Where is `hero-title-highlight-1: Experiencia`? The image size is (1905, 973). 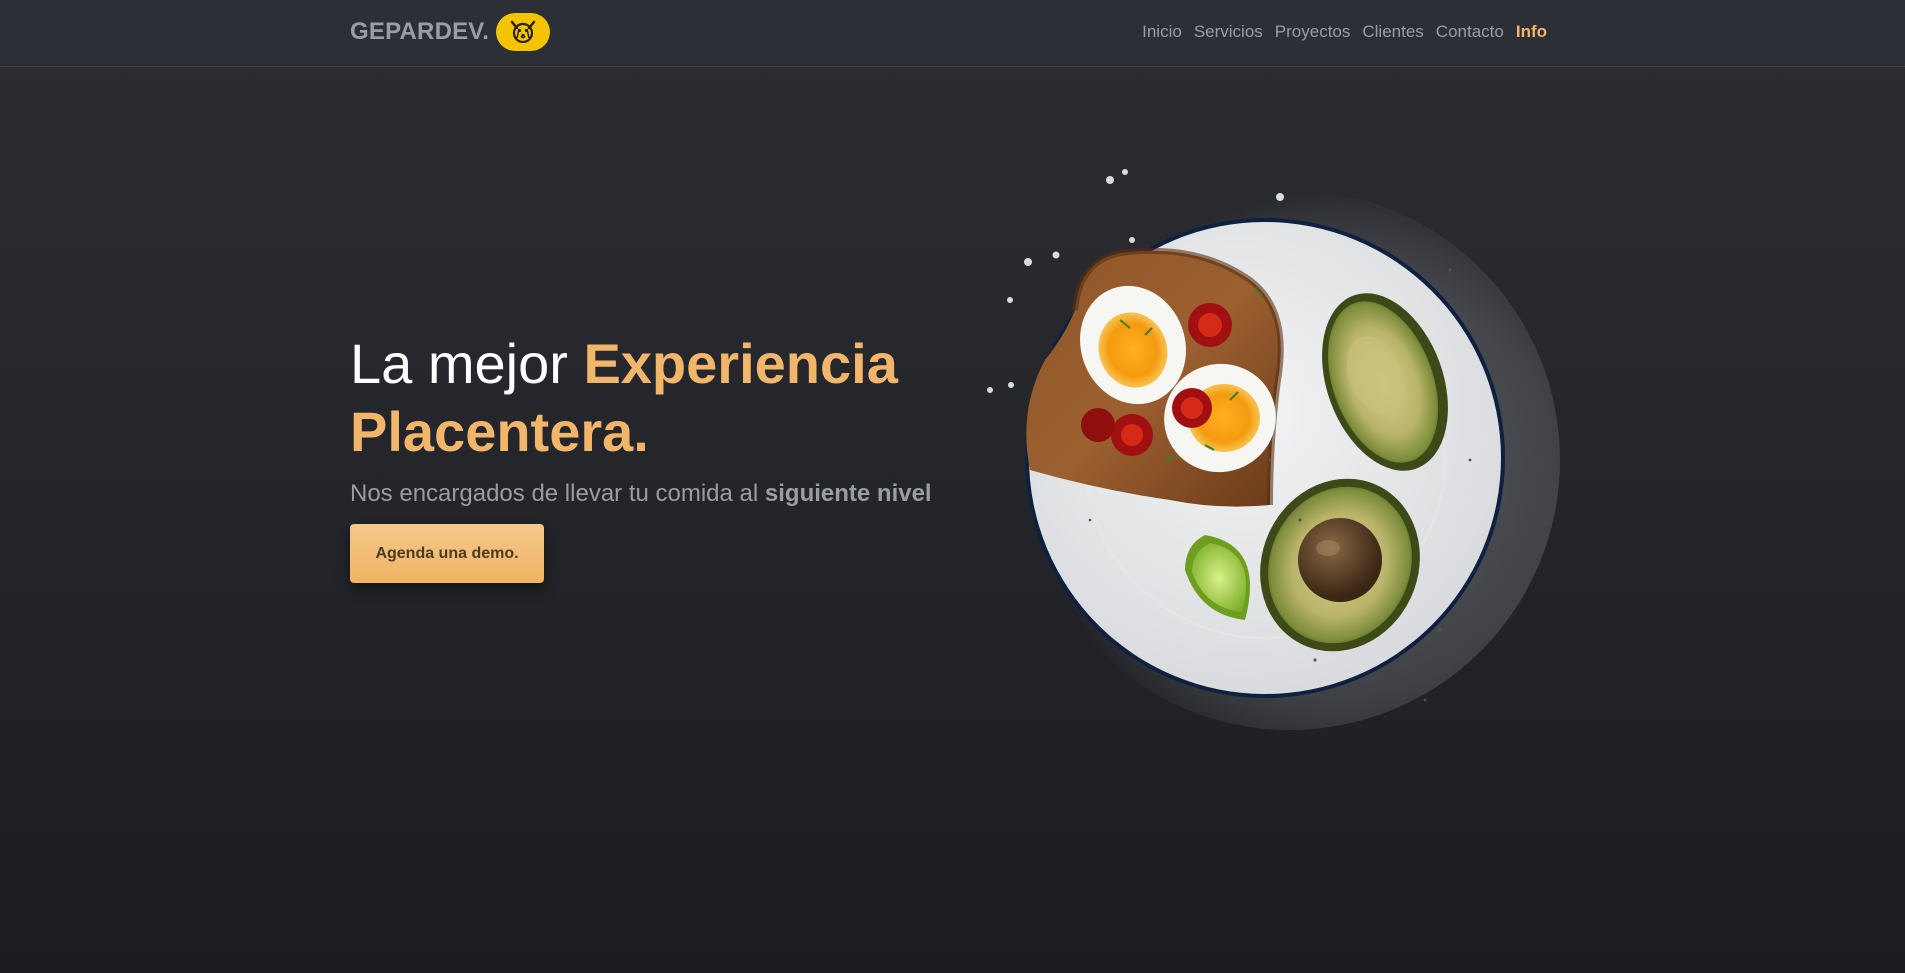 hero-title-highlight-1: Experiencia is located at coordinates (740, 363).